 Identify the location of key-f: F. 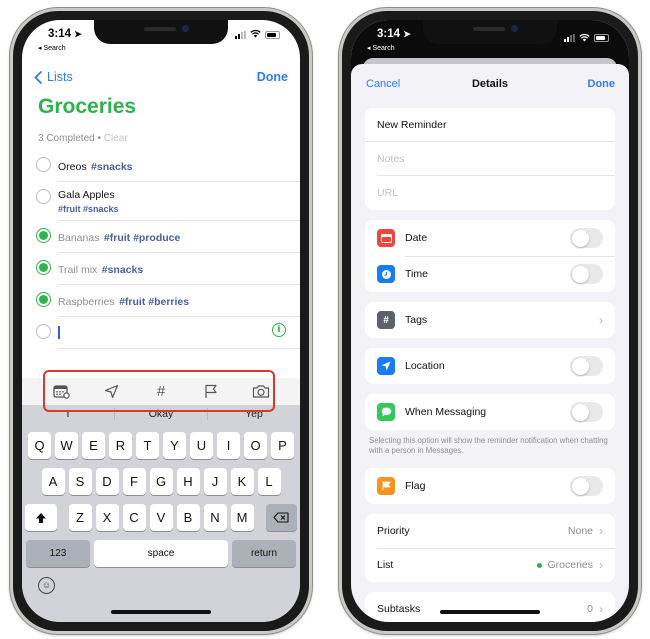
(134, 481).